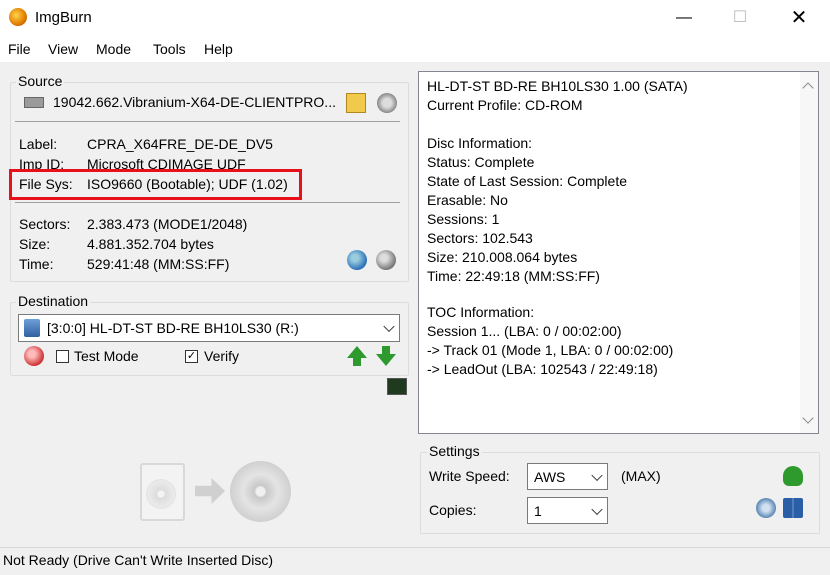  What do you see at coordinates (793, 508) in the screenshot?
I see `book-icon` at bounding box center [793, 508].